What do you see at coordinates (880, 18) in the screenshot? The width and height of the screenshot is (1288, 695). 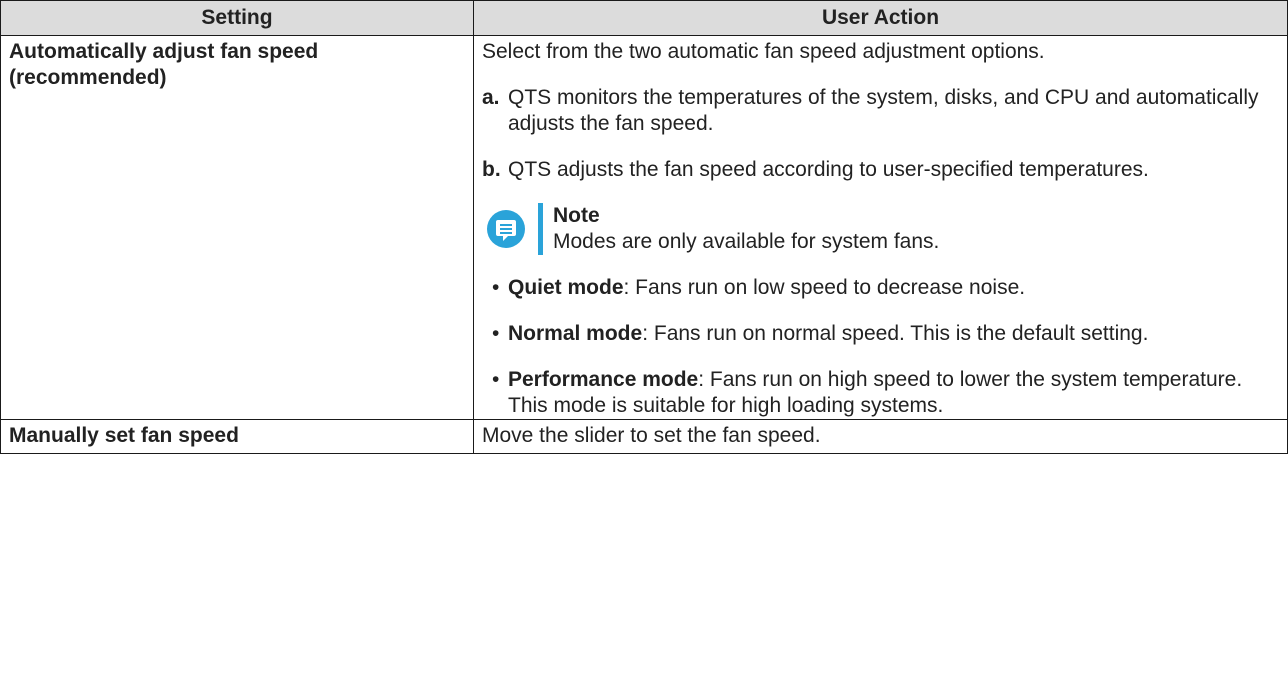 I see `header-user-action: User Action` at bounding box center [880, 18].